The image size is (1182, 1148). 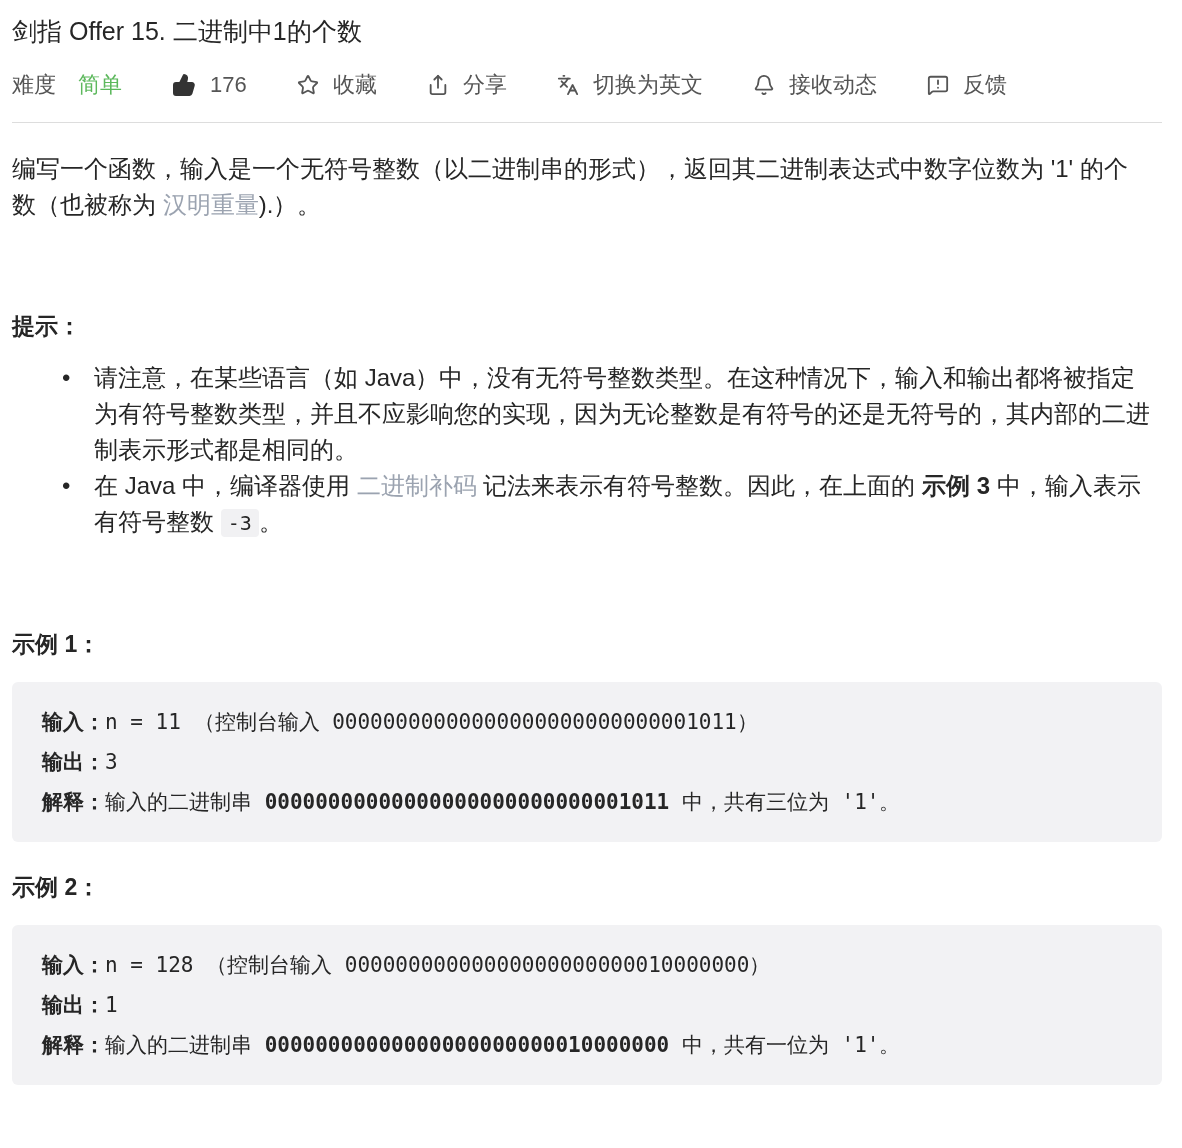 I want to click on star-button: 收藏, so click(x=336, y=85).